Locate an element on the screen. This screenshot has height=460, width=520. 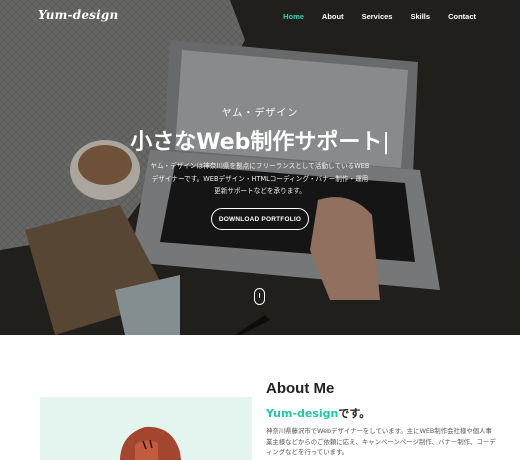
about-brand-name: Yum-design is located at coordinates (302, 413).